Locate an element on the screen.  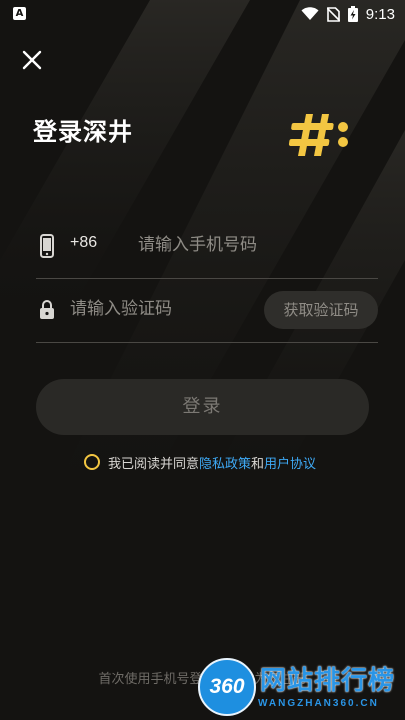
status-time: 9:13 is located at coordinates (380, 14).